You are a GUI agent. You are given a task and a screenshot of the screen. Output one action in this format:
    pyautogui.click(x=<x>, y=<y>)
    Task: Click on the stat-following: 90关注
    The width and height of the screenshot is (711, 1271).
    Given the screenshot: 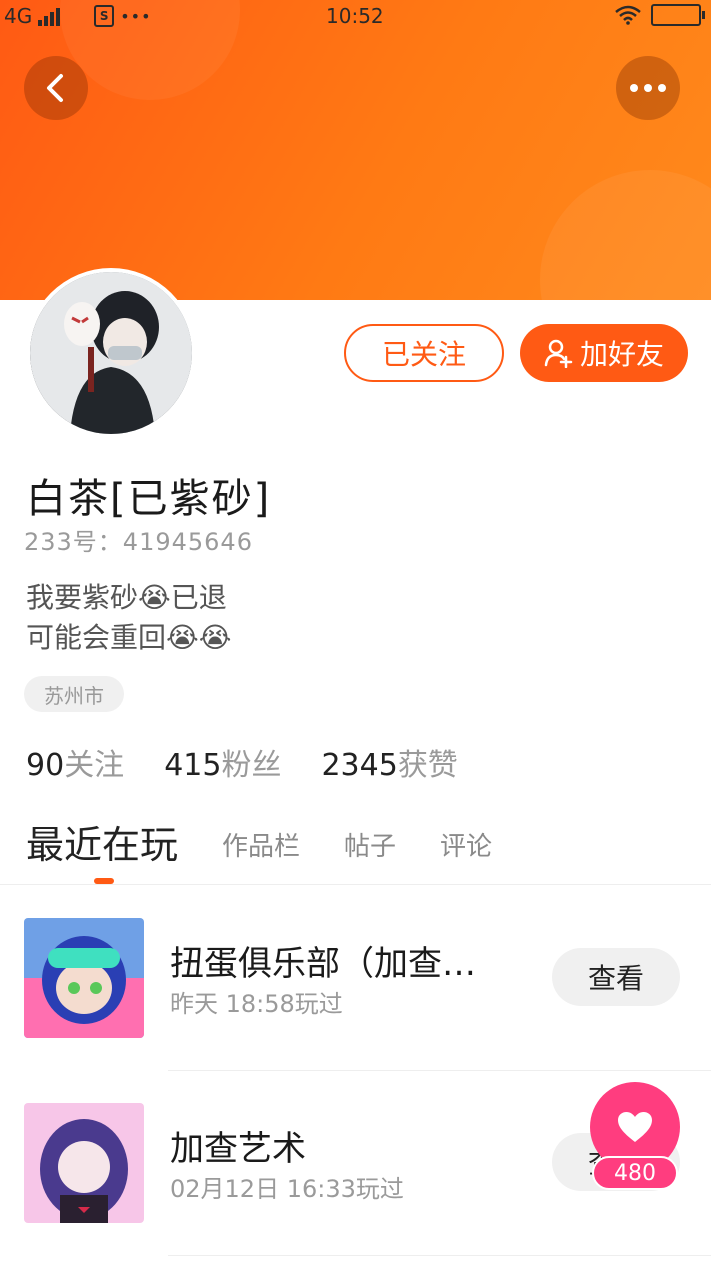 What is the action you would take?
    pyautogui.click(x=75, y=762)
    